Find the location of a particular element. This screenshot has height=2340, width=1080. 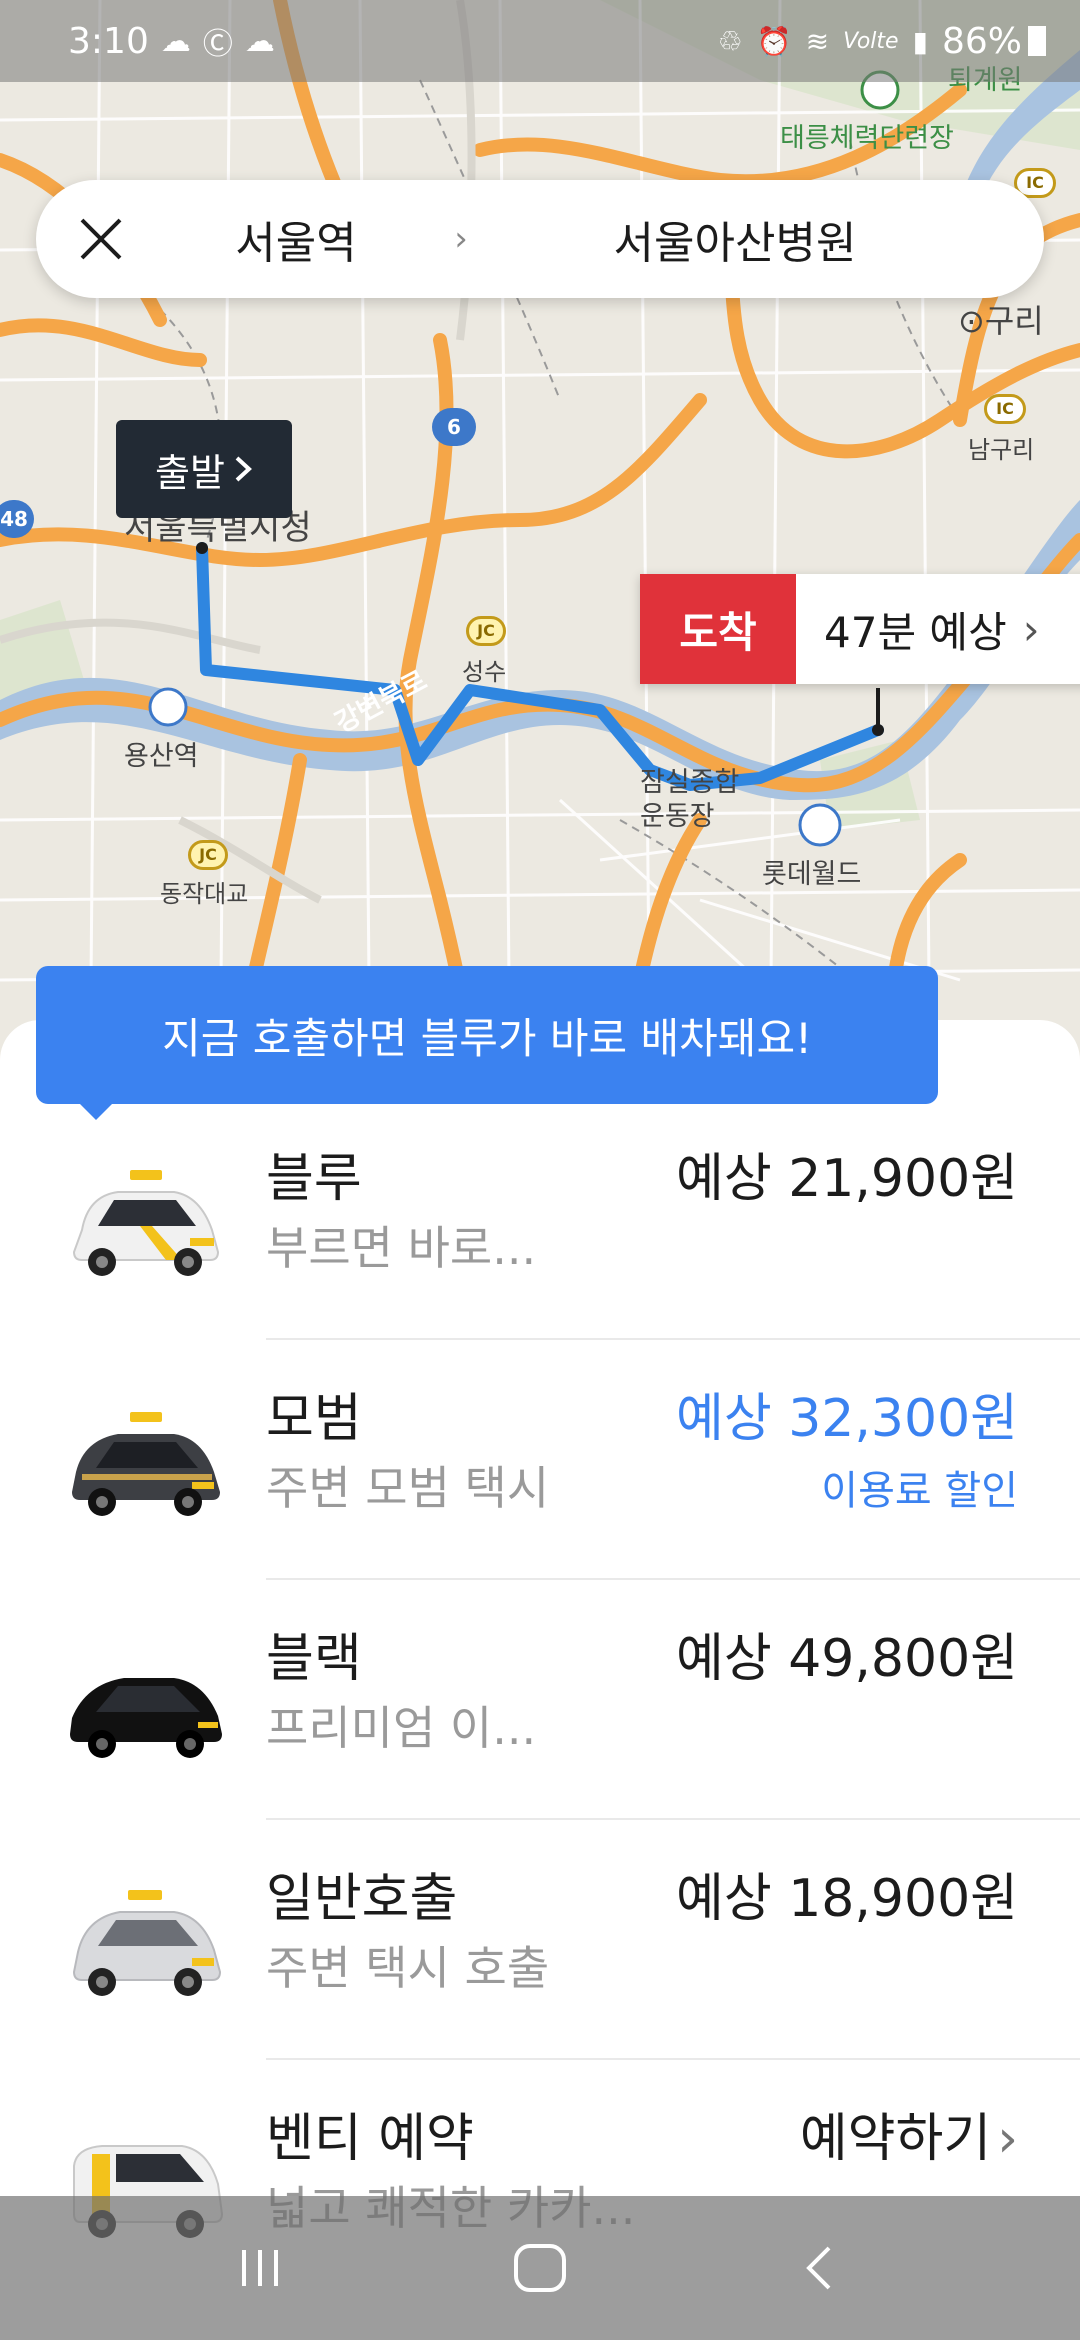

route-arrow-icon: › is located at coordinates (461, 239).